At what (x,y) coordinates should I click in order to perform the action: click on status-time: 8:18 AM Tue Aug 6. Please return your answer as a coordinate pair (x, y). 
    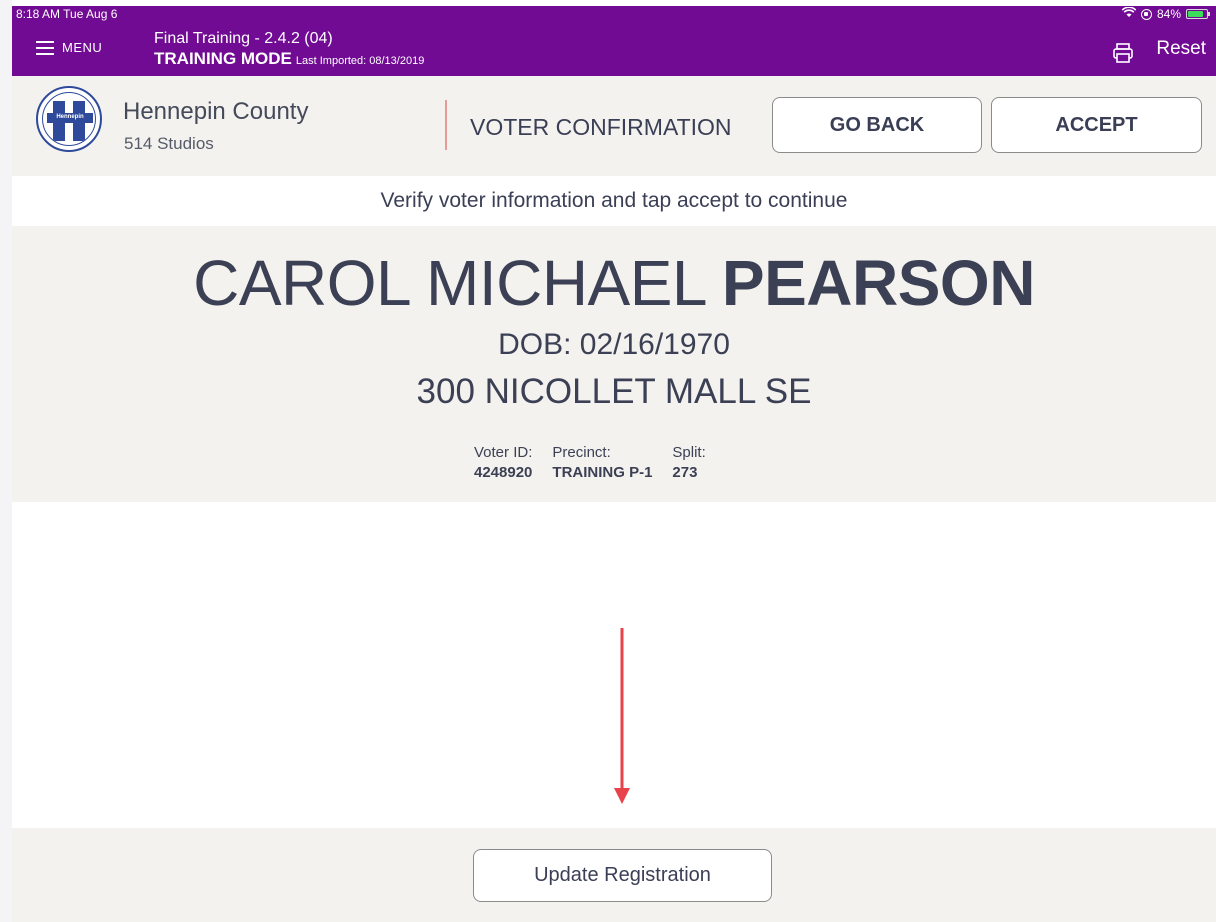
    Looking at the image, I should click on (67, 14).